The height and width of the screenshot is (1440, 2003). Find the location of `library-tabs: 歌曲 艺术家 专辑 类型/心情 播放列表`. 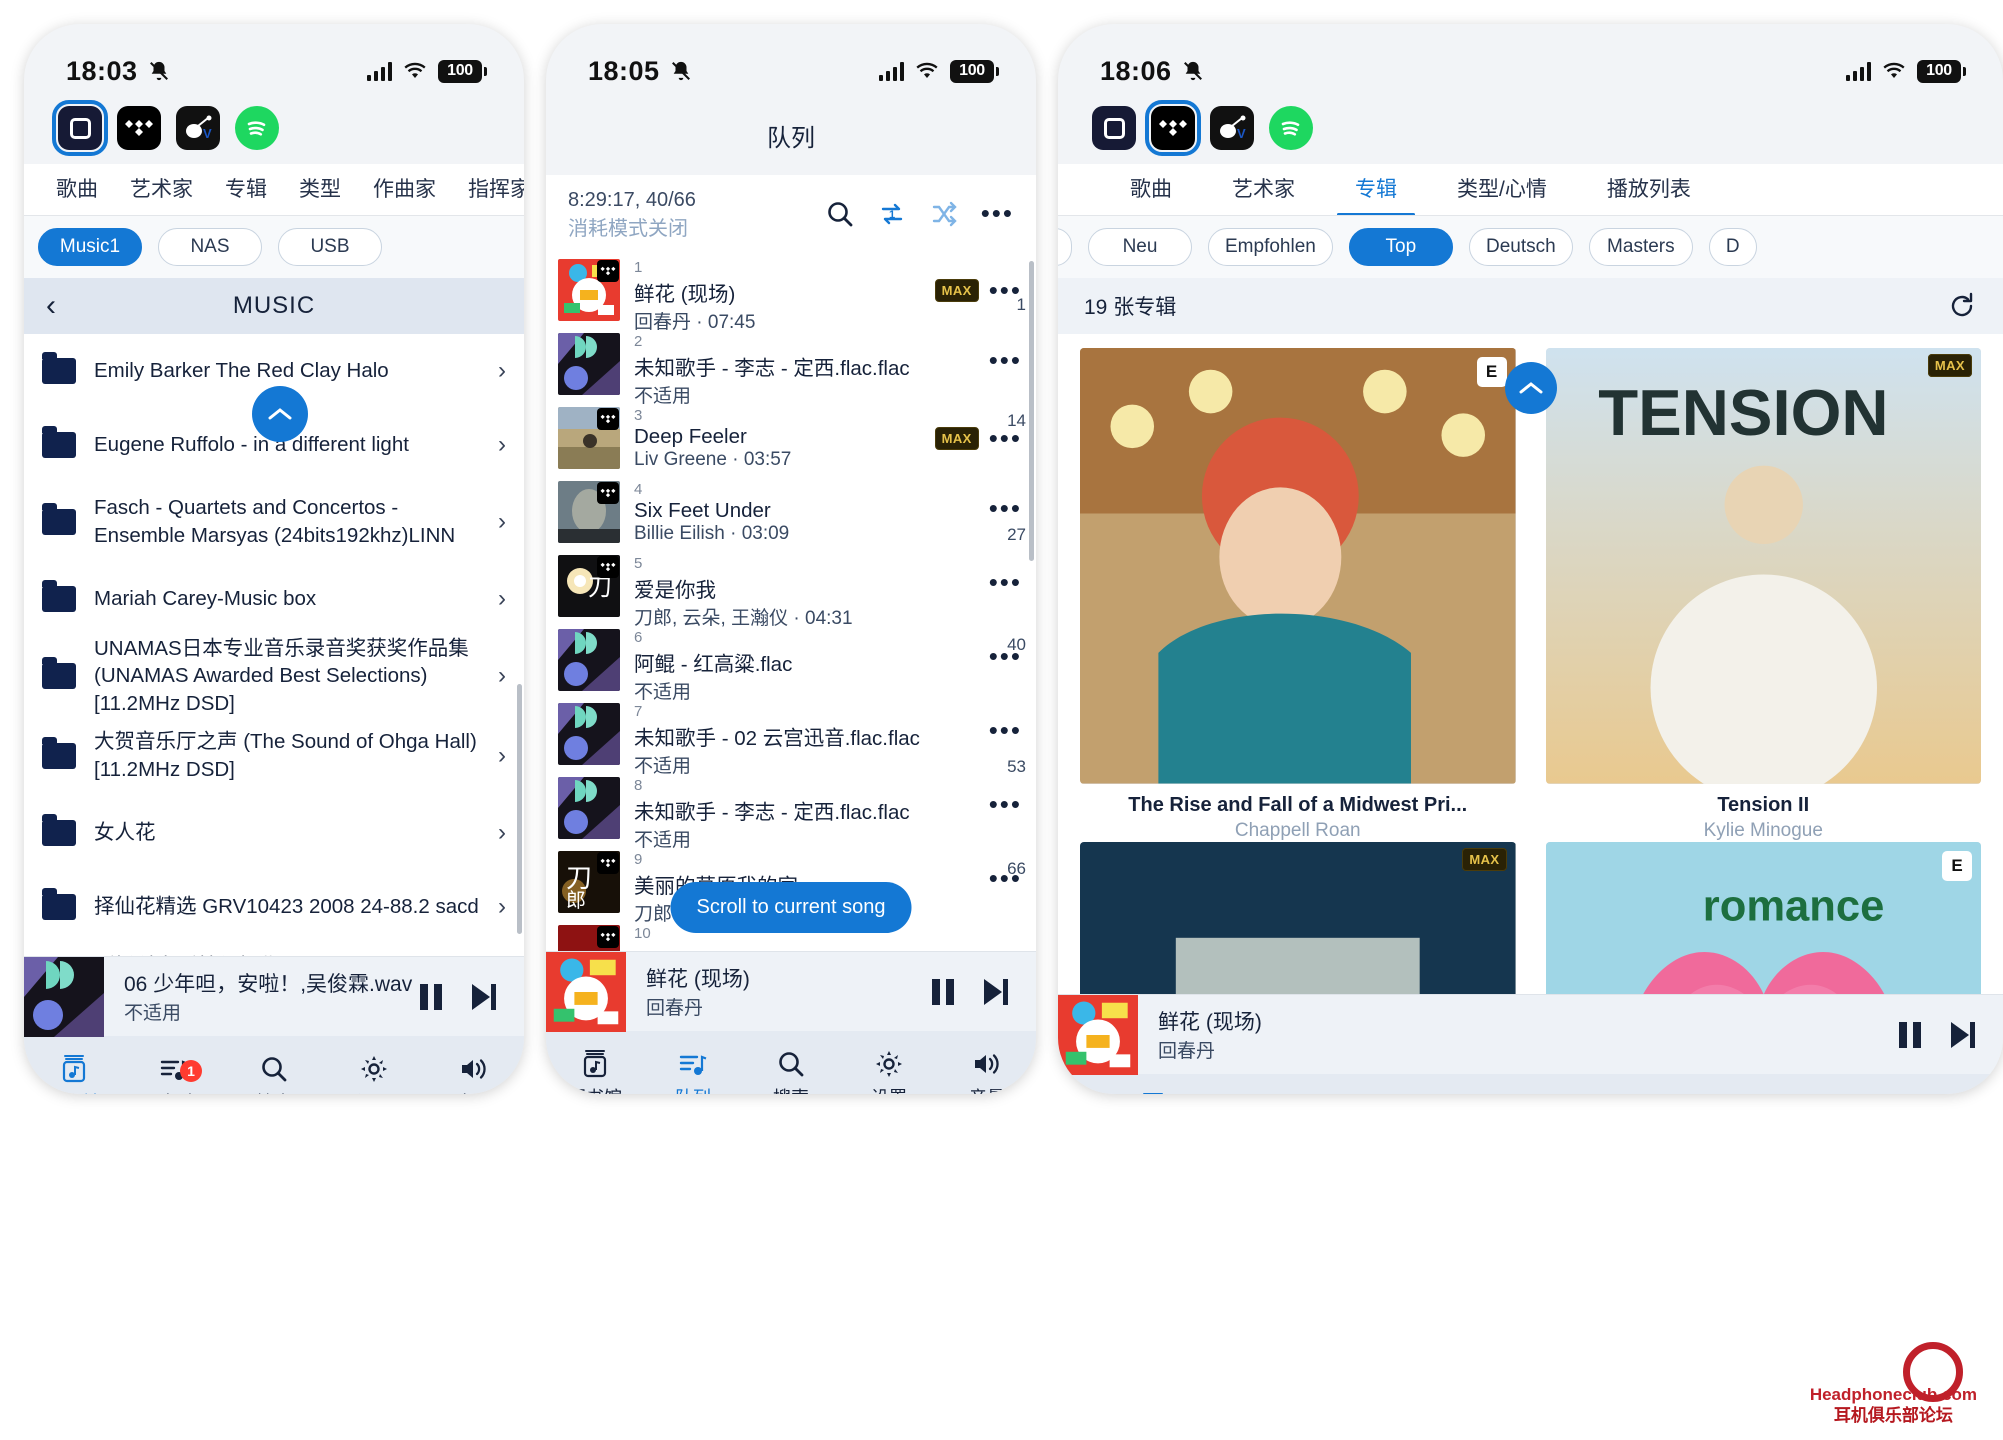

library-tabs: 歌曲 艺术家 专辑 类型/心情 播放列表 is located at coordinates (1530, 190).